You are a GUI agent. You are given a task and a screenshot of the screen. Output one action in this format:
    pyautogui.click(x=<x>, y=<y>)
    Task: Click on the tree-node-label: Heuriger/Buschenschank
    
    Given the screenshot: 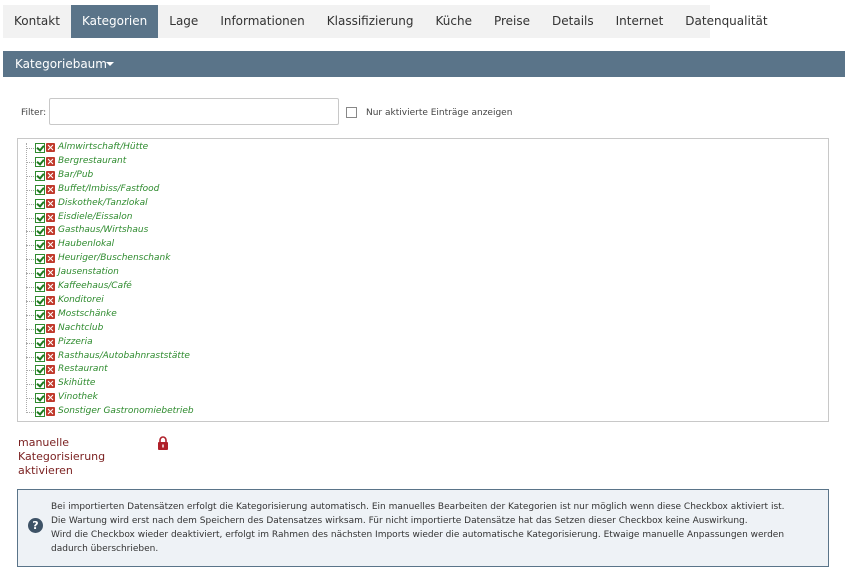 What is the action you would take?
    pyautogui.click(x=114, y=258)
    